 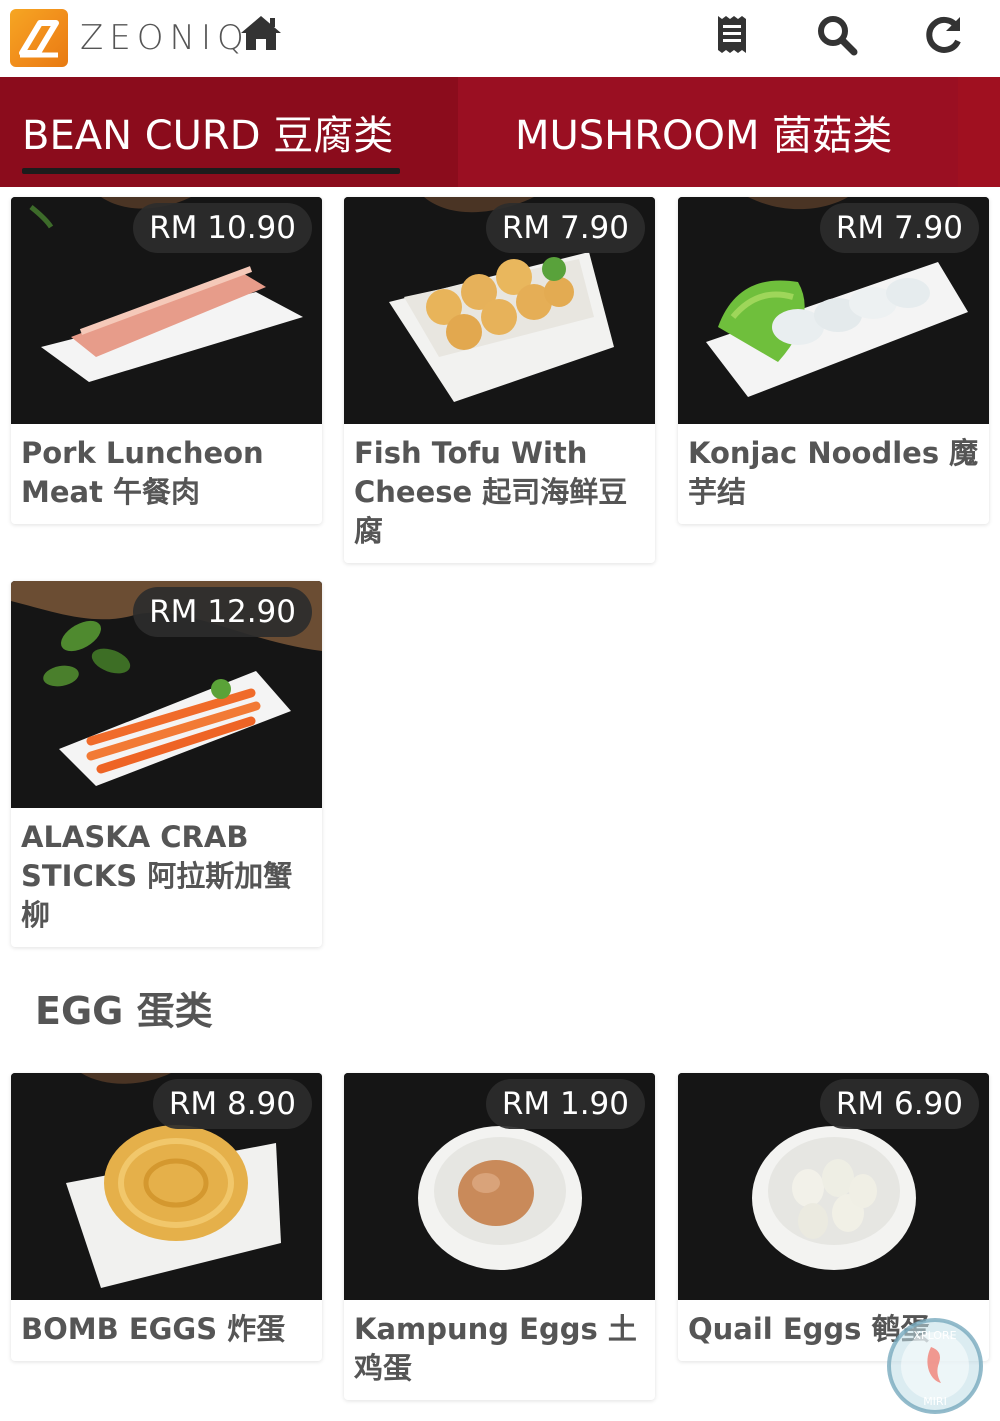 I want to click on price-badge: RM 10.90, so click(x=222, y=228).